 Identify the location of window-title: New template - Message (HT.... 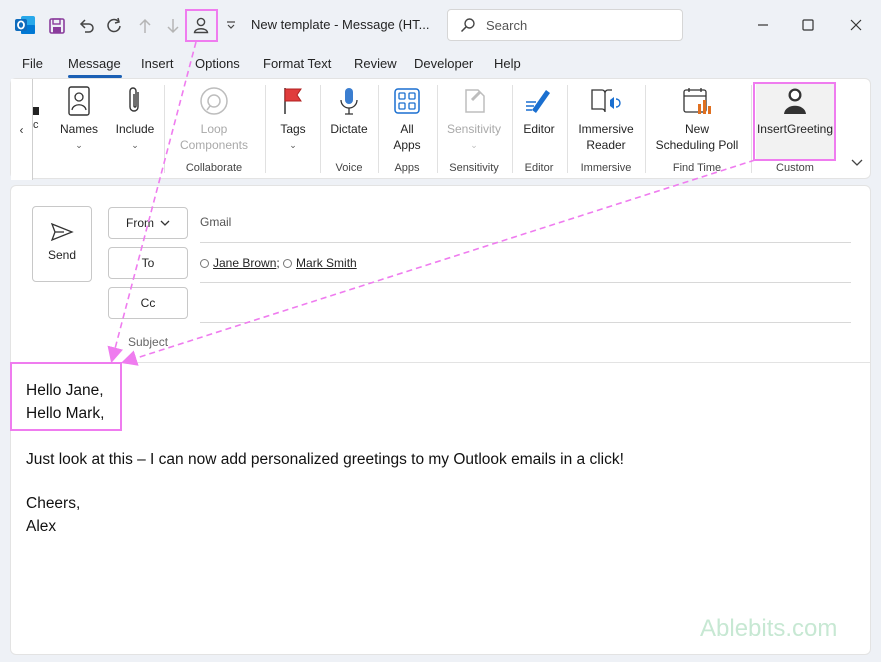
(340, 24).